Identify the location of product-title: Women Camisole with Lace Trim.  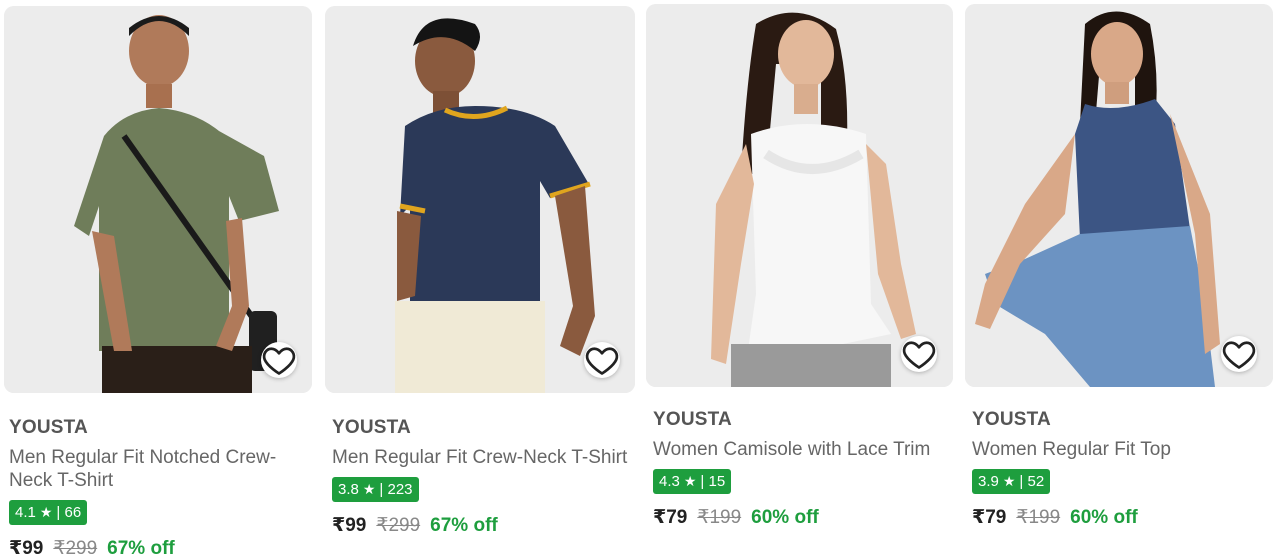
(803, 449).